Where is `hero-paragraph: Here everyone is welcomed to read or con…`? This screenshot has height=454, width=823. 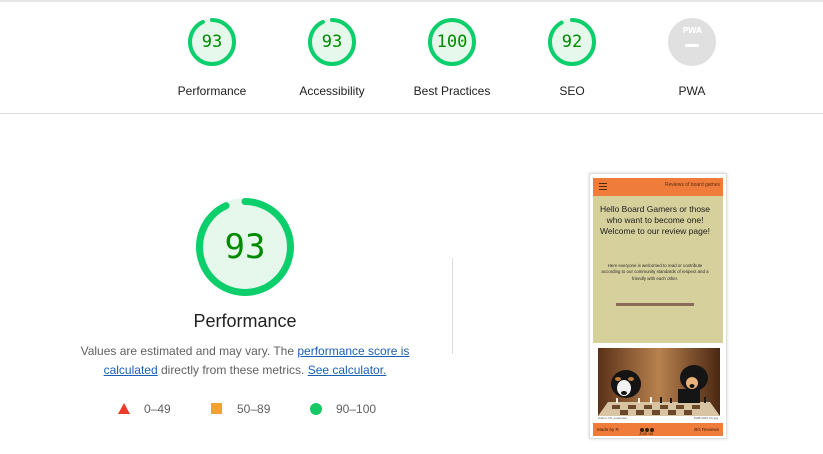
hero-paragraph: Here everyone is welcomed to read or con… is located at coordinates (655, 272).